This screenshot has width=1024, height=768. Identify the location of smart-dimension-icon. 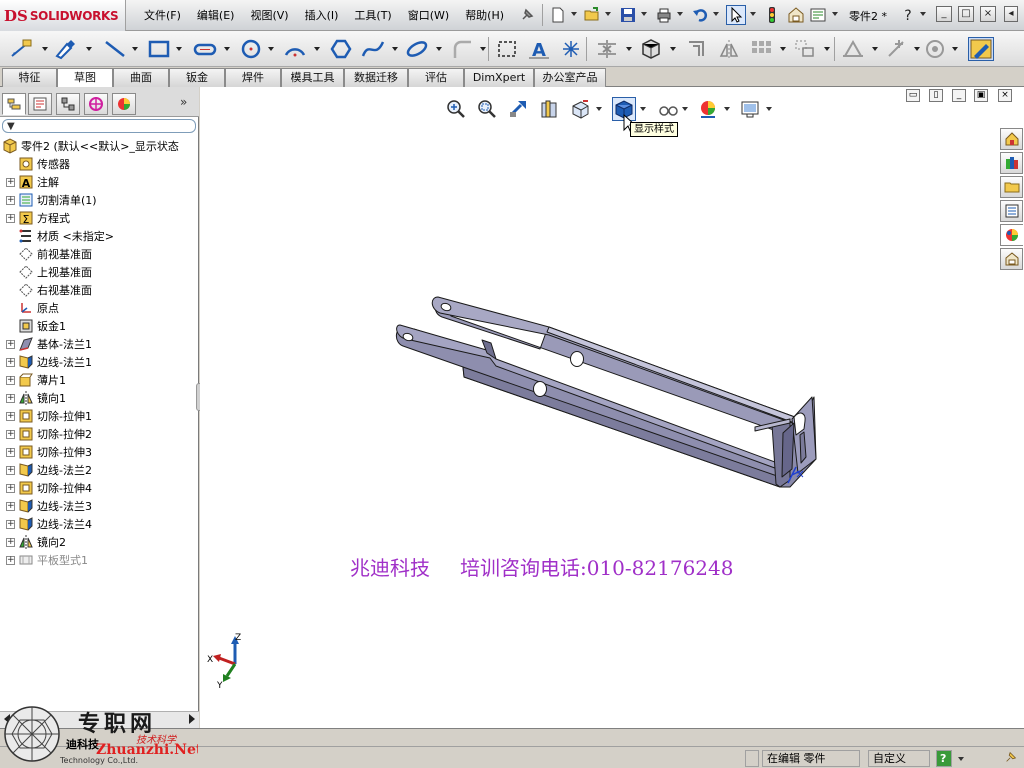
(21, 49).